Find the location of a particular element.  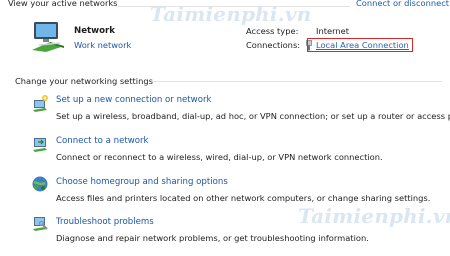

connect-network-icon is located at coordinates (40, 144).